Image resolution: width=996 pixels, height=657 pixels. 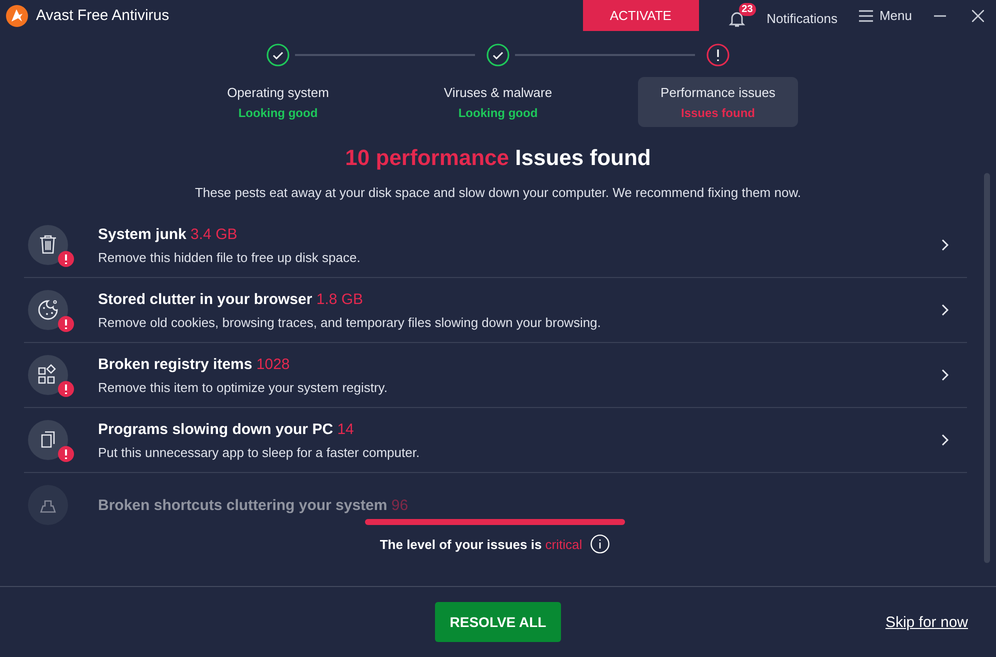 What do you see at coordinates (254, 505) in the screenshot?
I see `issue-title: Broken shortcuts cluttering your system 96` at bounding box center [254, 505].